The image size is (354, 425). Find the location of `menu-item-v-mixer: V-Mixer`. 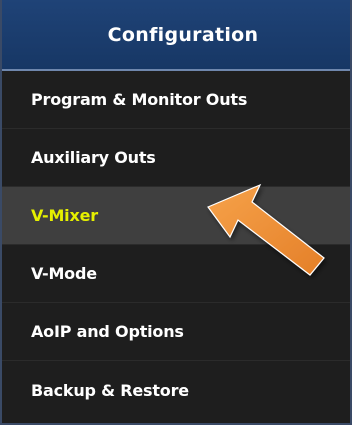

menu-item-v-mixer: V-Mixer is located at coordinates (176, 216).